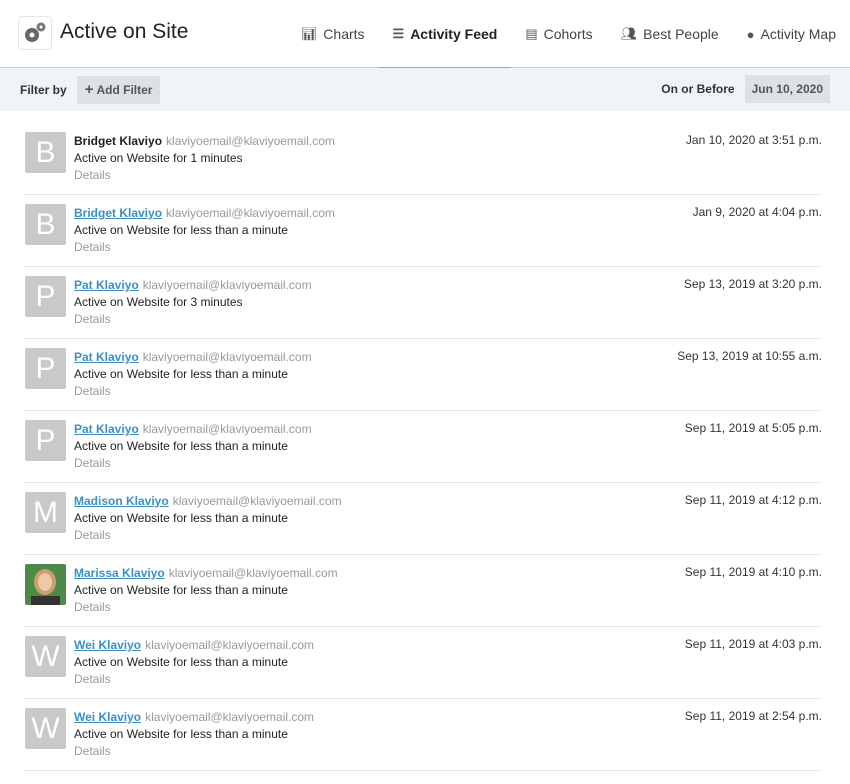 This screenshot has height=784, width=850. Describe the element at coordinates (309, 33) in the screenshot. I see `bar-chart-icon: 📊︎` at that location.